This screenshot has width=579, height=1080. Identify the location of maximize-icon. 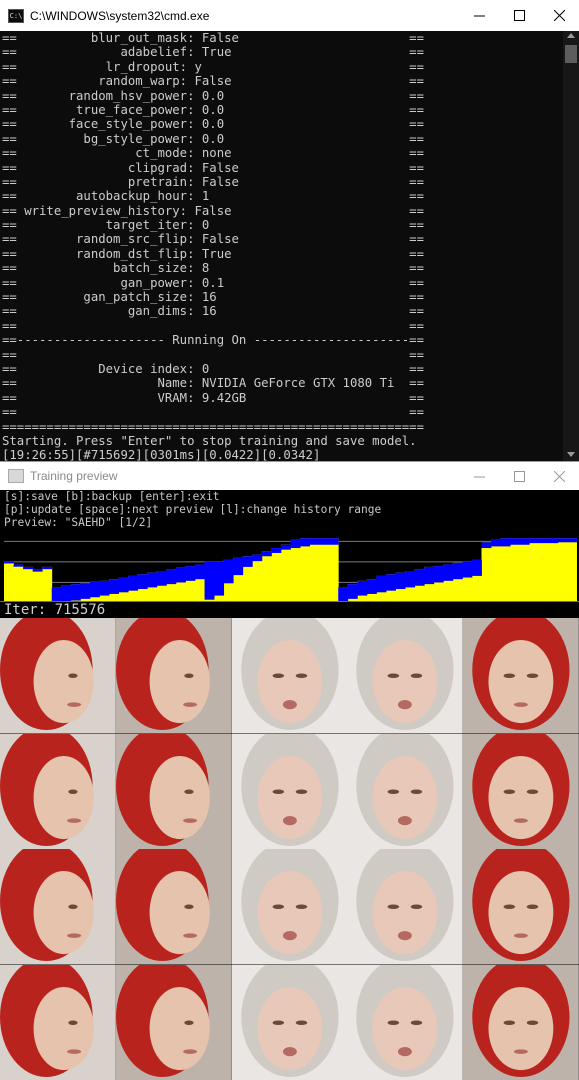
(519, 476).